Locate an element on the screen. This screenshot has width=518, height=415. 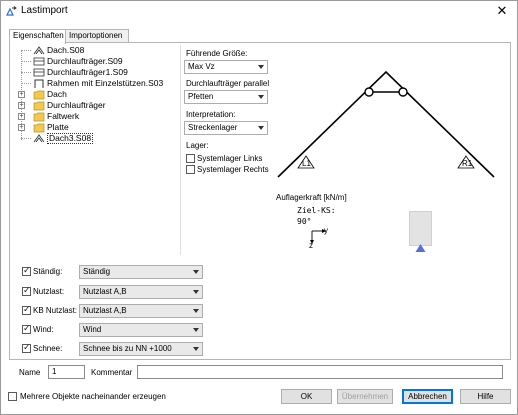
nutzlast-checkbox is located at coordinates (26, 290).